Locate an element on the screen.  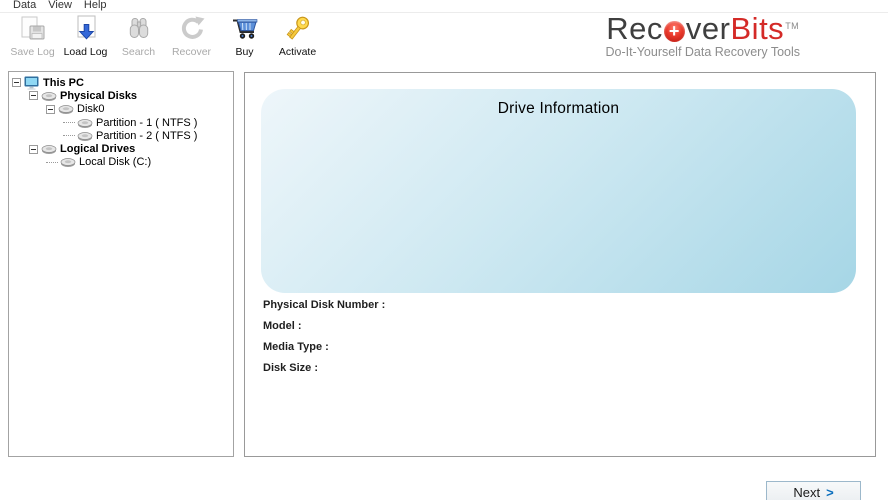
menu-help: Help is located at coordinates (95, 5).